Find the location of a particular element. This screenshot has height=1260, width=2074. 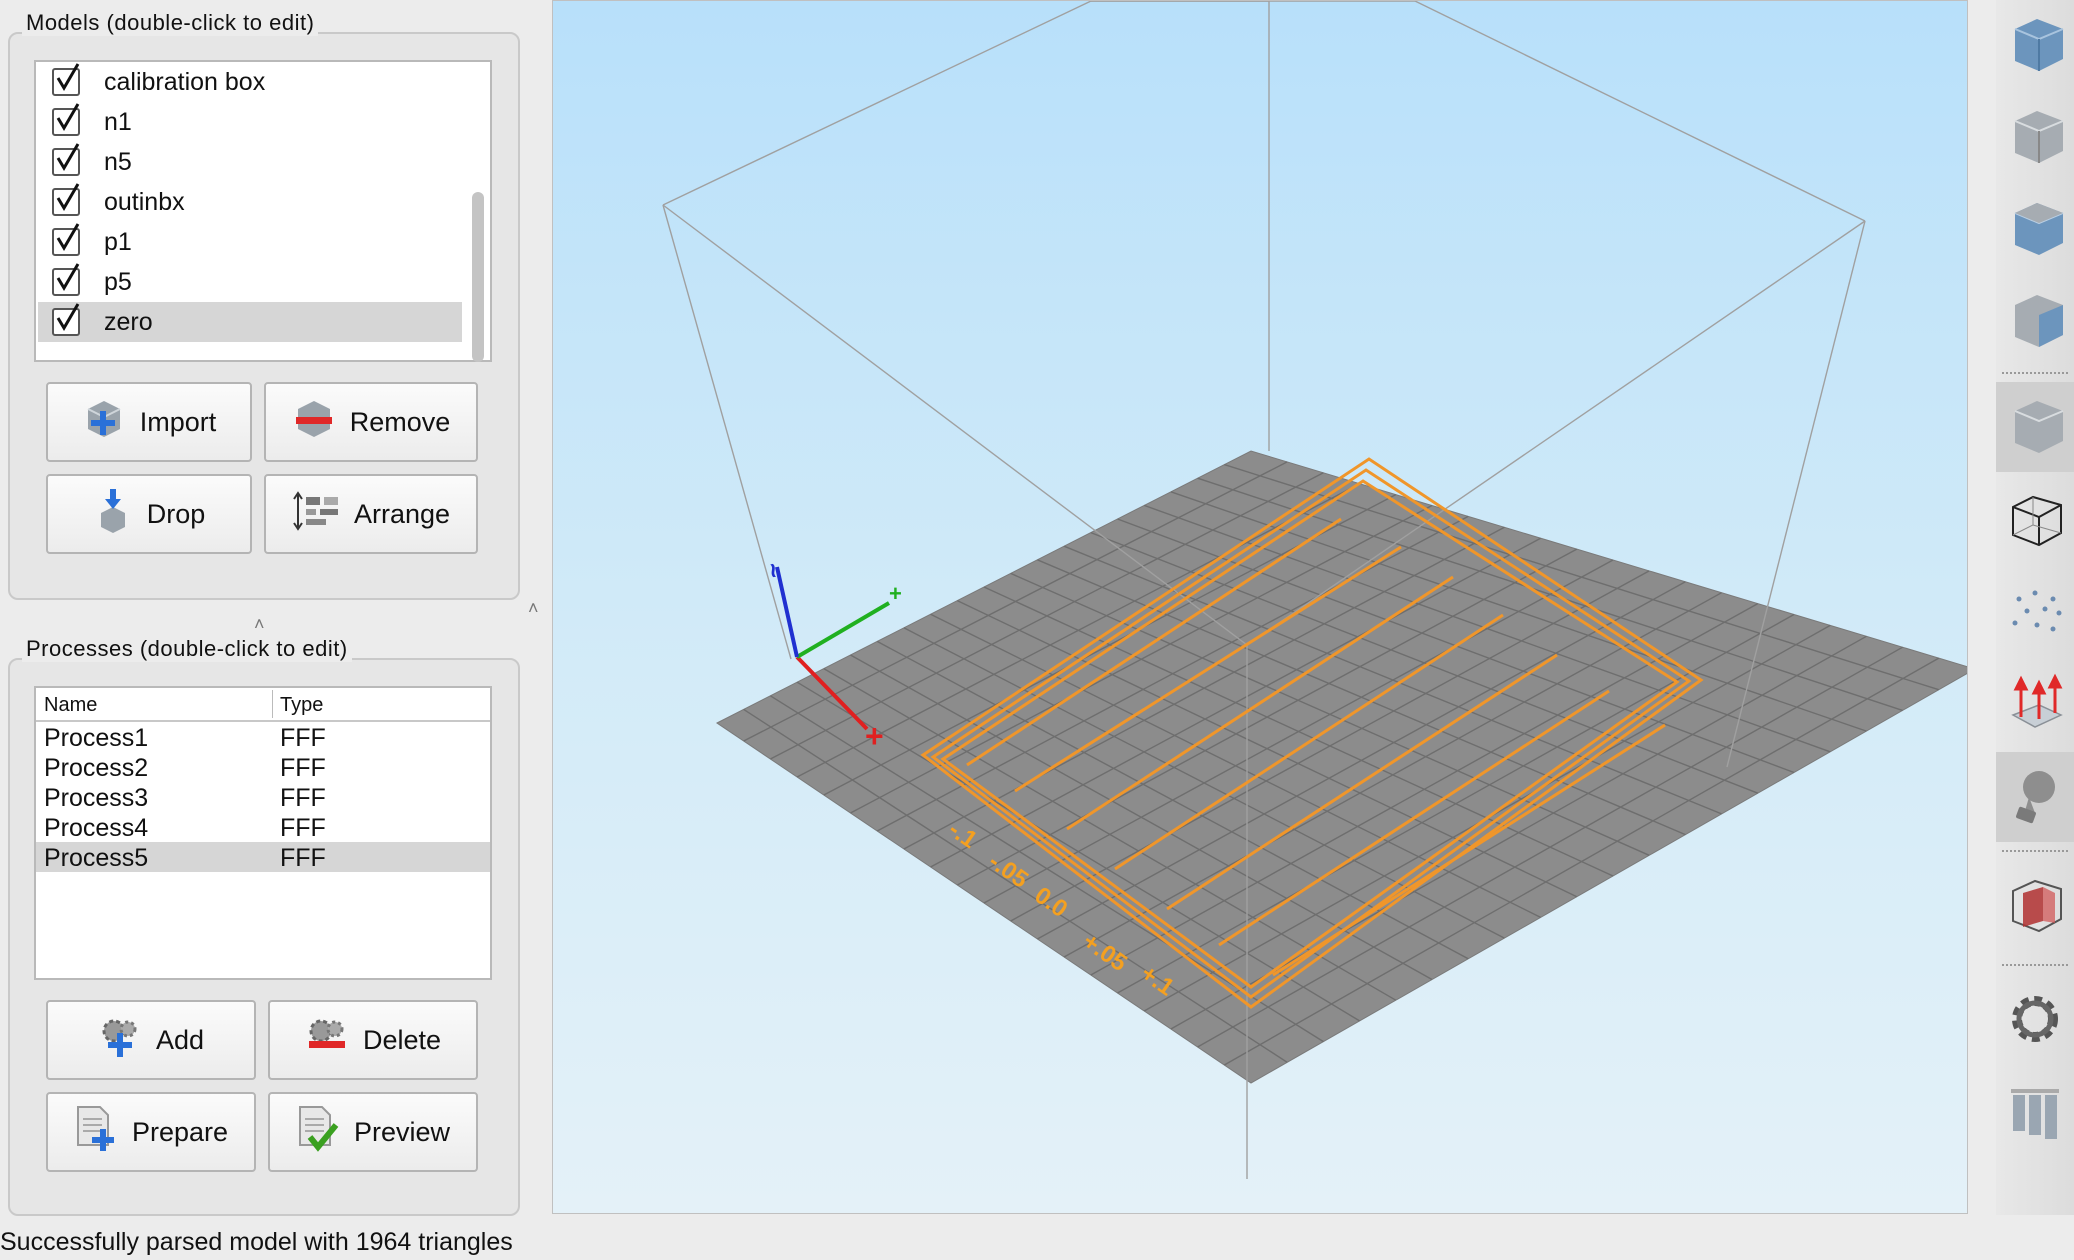

process-name: Process4 is located at coordinates (96, 828).